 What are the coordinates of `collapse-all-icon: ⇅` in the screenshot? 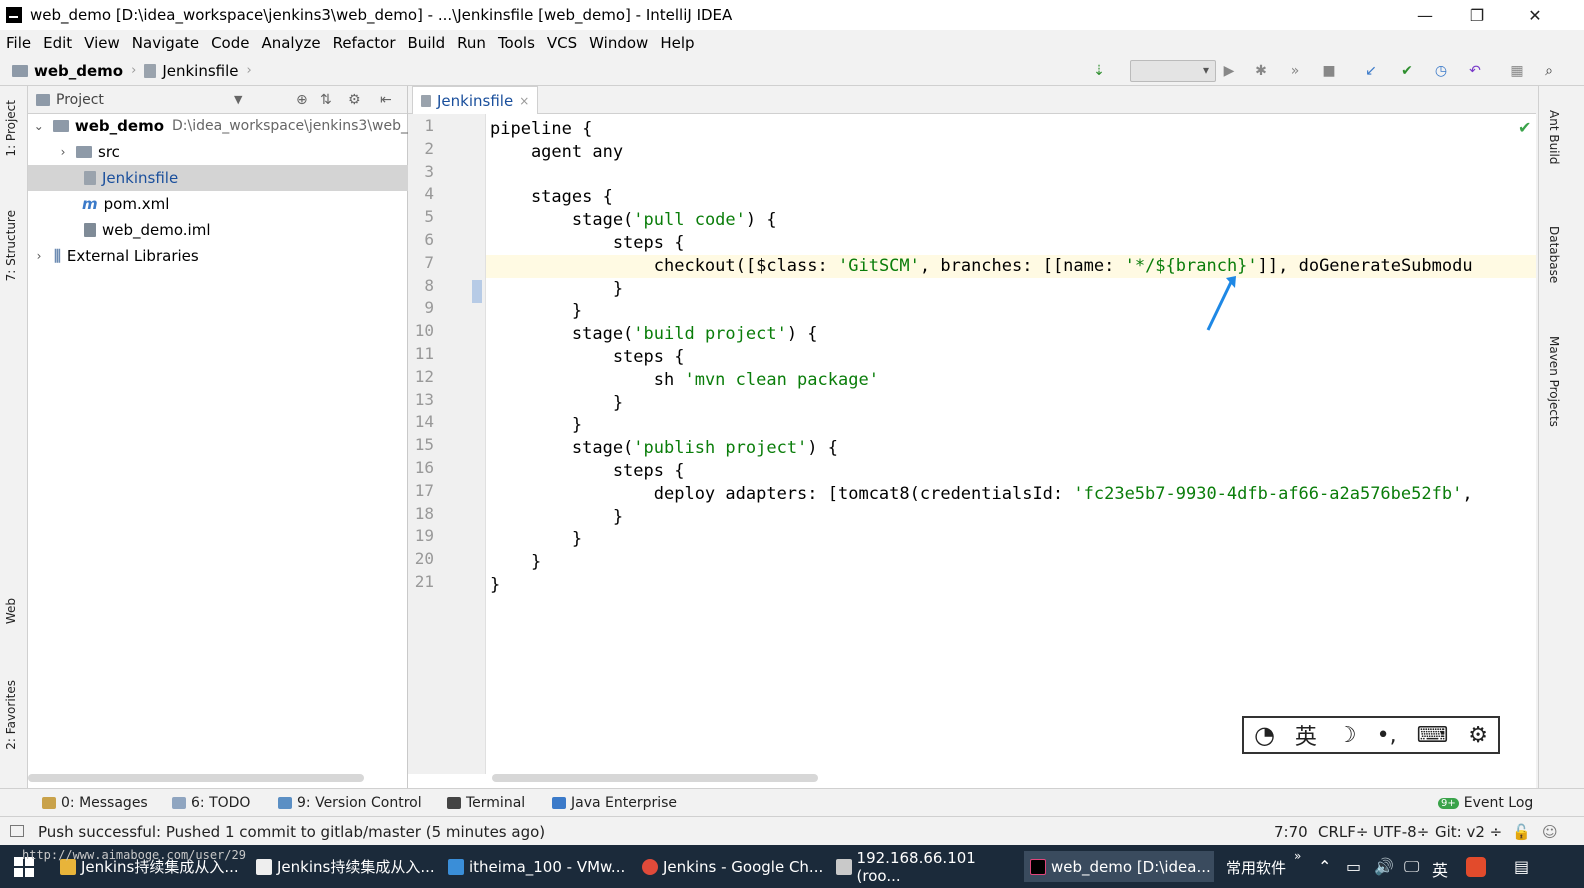 It's located at (326, 100).